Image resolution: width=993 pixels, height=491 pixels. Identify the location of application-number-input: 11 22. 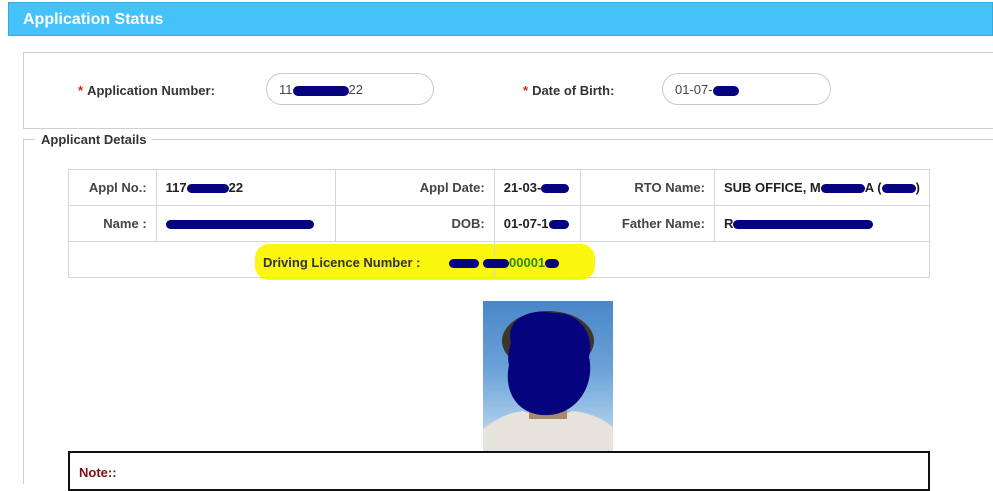
(350, 89).